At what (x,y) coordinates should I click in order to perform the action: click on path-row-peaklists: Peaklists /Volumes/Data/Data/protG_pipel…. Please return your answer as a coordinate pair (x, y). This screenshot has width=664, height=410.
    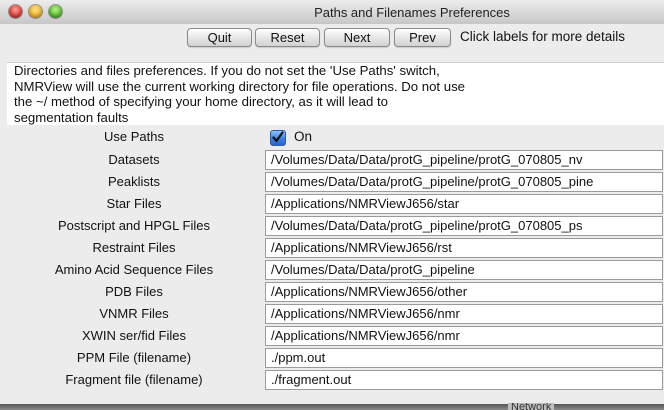
    Looking at the image, I should click on (335, 182).